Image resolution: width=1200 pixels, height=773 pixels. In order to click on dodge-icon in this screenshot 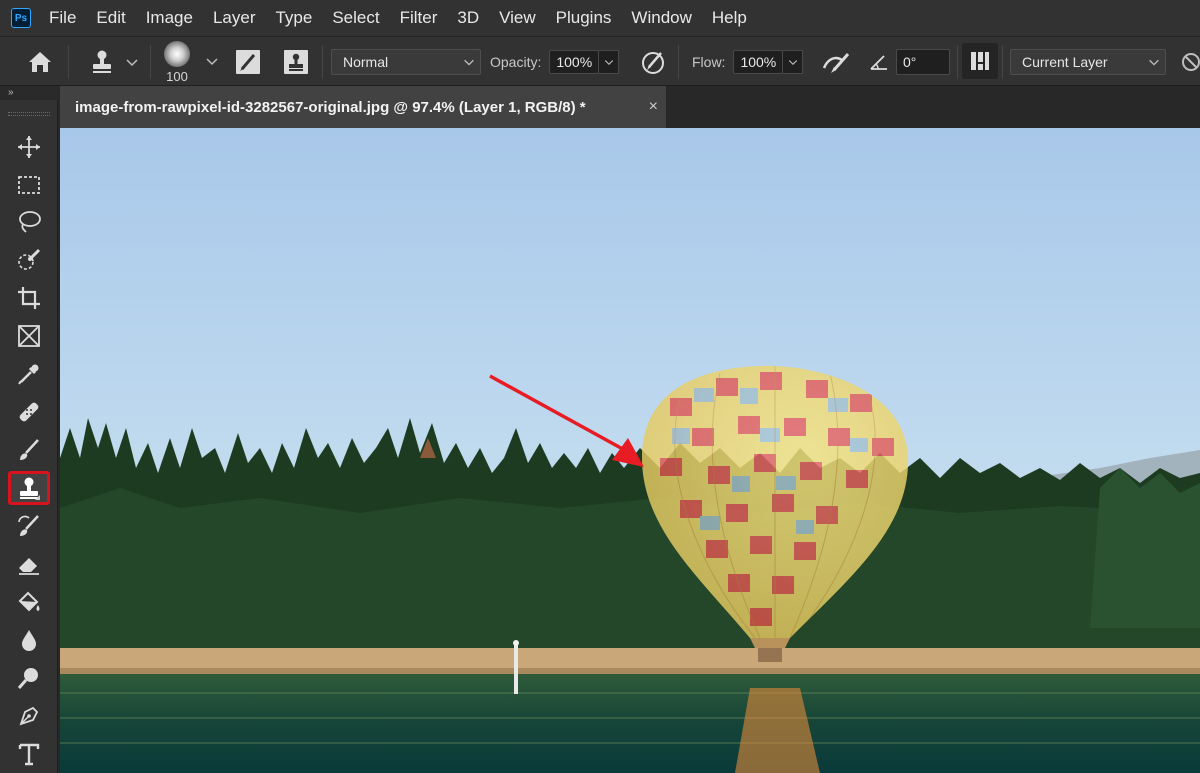, I will do `click(27, 678)`.